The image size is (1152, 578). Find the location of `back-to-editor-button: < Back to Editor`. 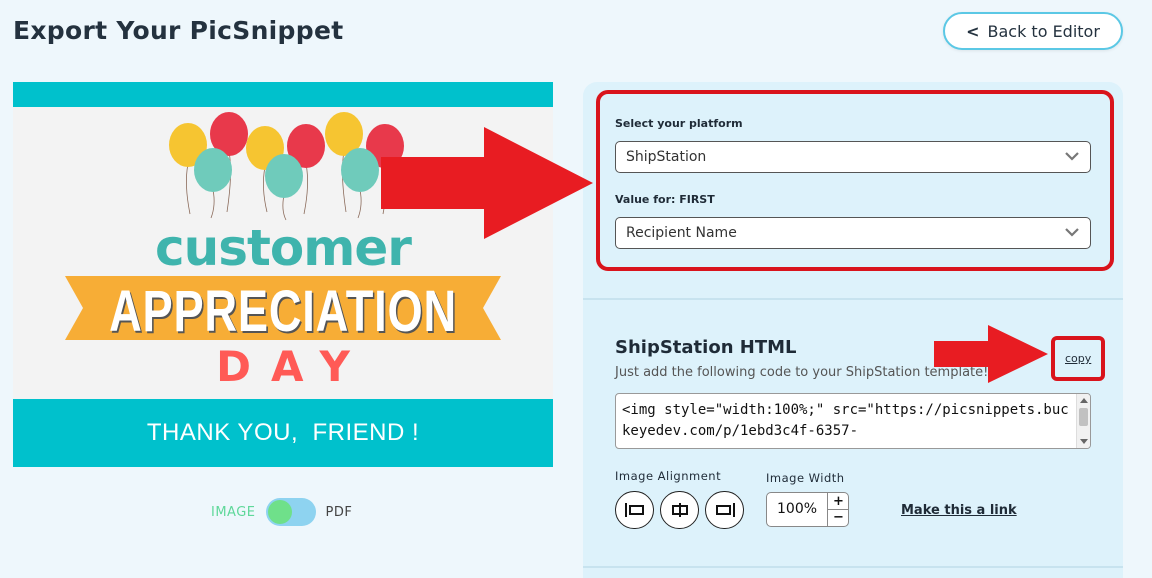

back-to-editor-button: < Back to Editor is located at coordinates (1033, 31).